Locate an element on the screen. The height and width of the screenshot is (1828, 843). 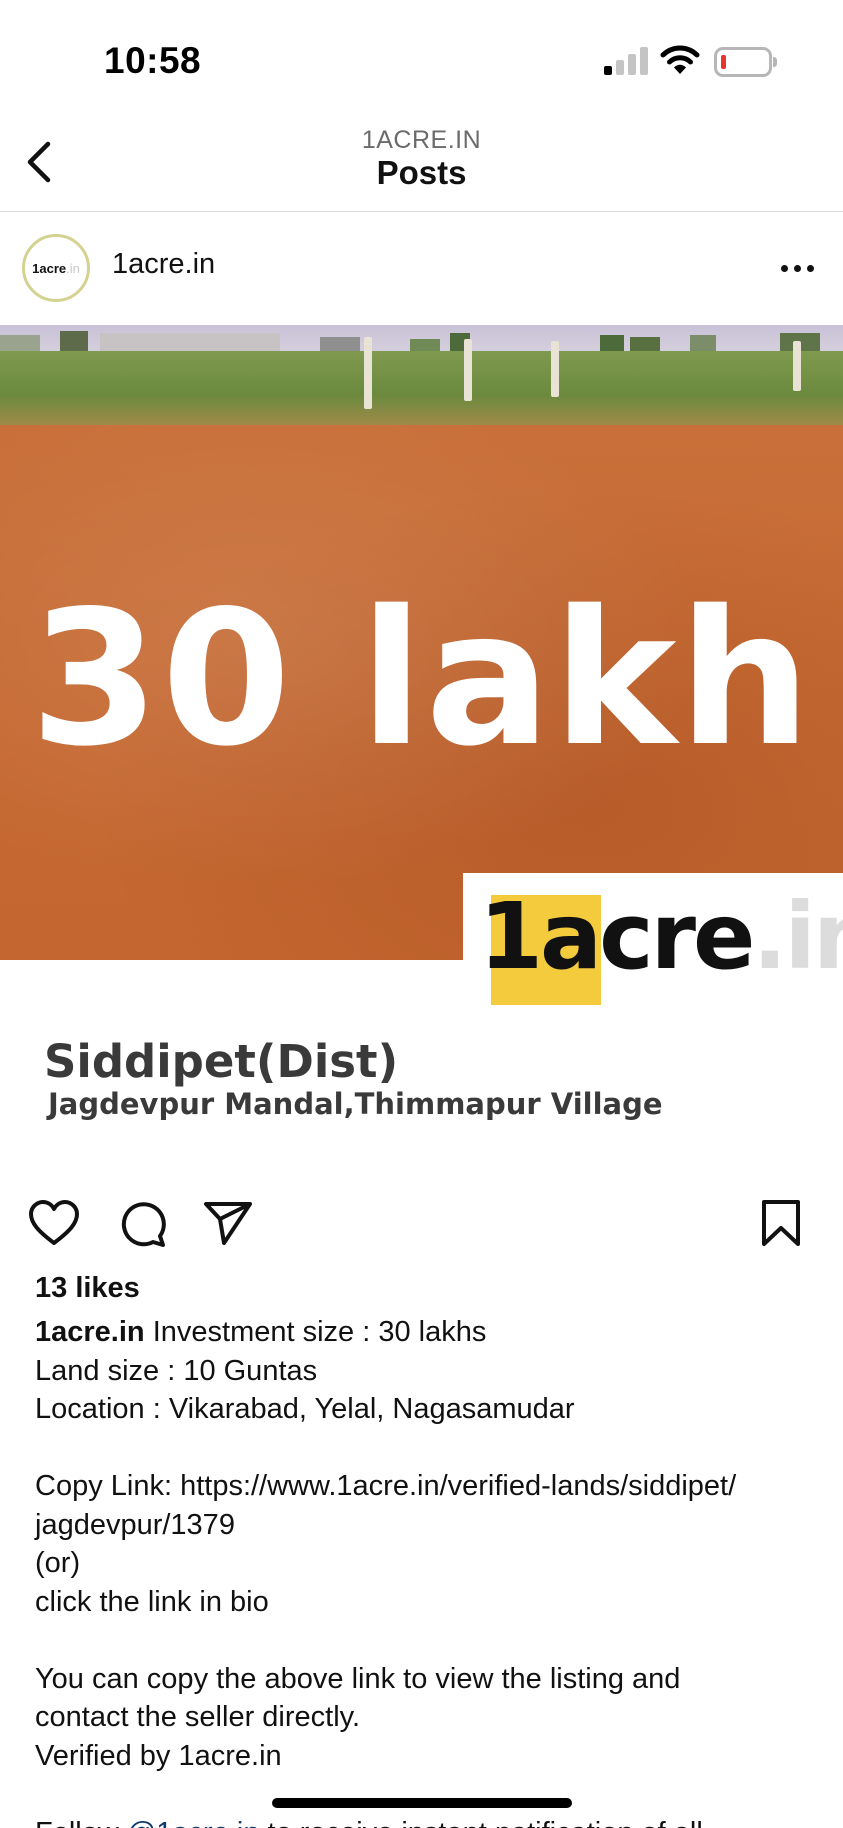
share-button is located at coordinates (228, 1223).